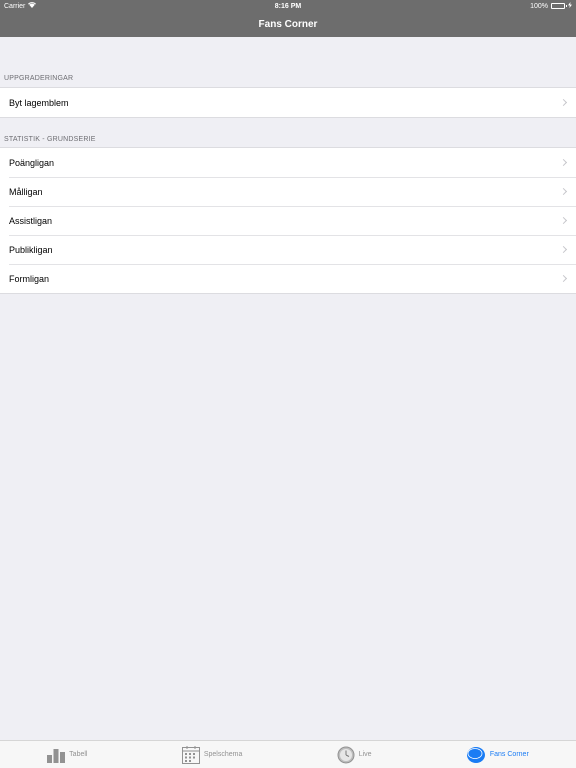  What do you see at coordinates (31, 220) in the screenshot?
I see `row-label: Assistligan` at bounding box center [31, 220].